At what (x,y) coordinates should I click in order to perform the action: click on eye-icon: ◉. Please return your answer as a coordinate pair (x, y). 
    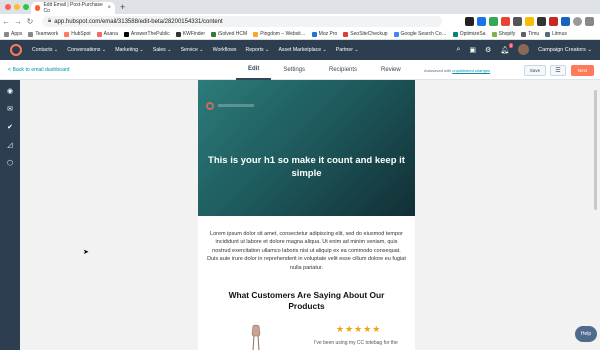
    Looking at the image, I should click on (10, 91).